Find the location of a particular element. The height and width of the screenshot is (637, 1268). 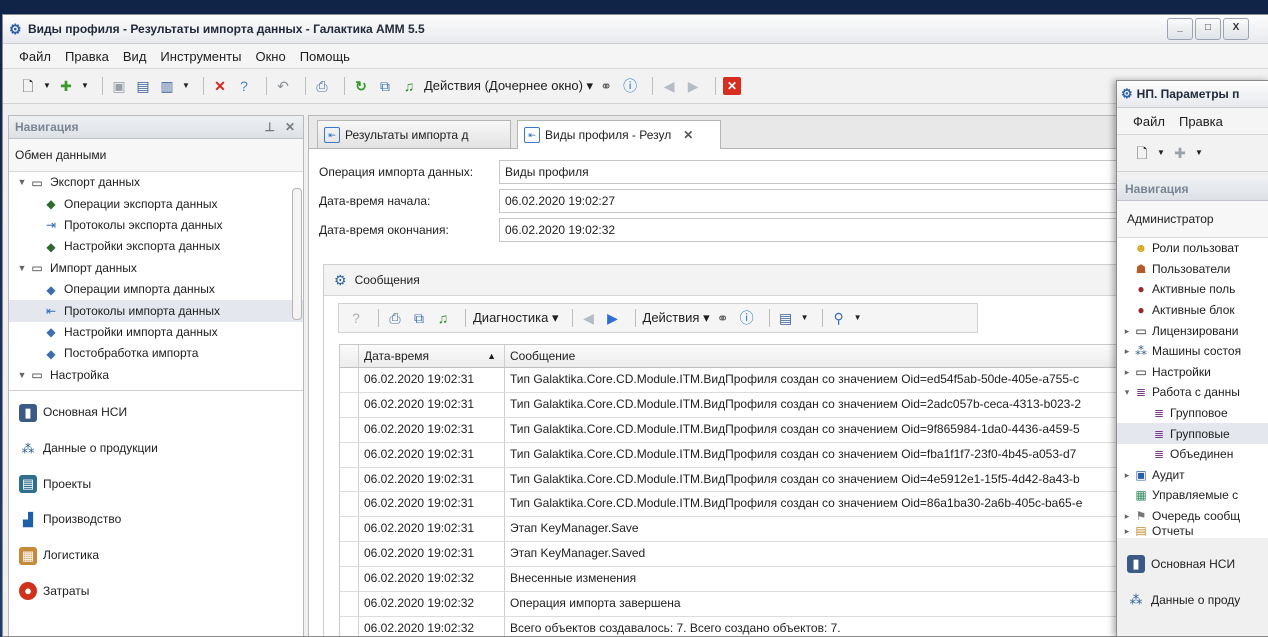

s-tree-node-group-2: ≣ Групповые is located at coordinates (1192, 433).